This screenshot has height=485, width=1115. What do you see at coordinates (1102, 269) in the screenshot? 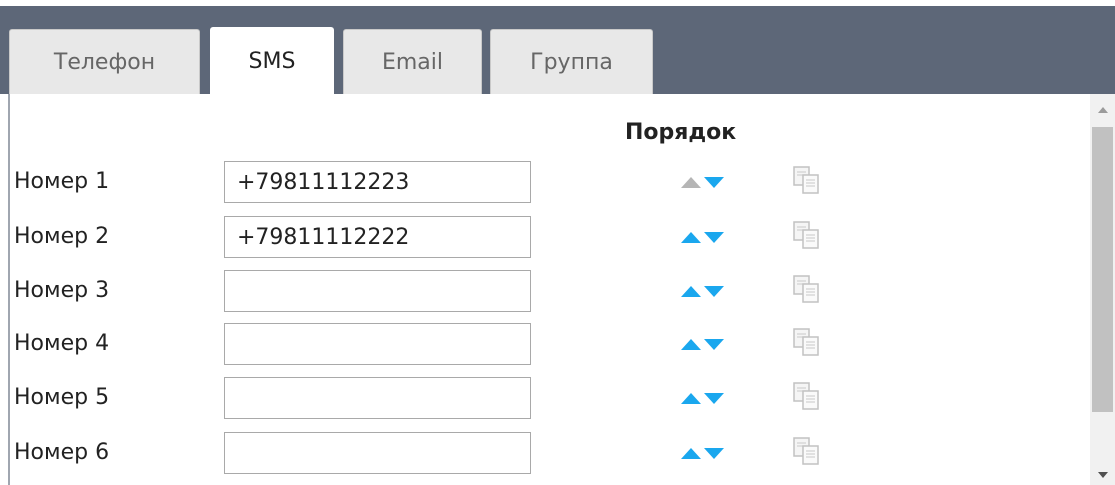
I see `scrollbar-thumb` at bounding box center [1102, 269].